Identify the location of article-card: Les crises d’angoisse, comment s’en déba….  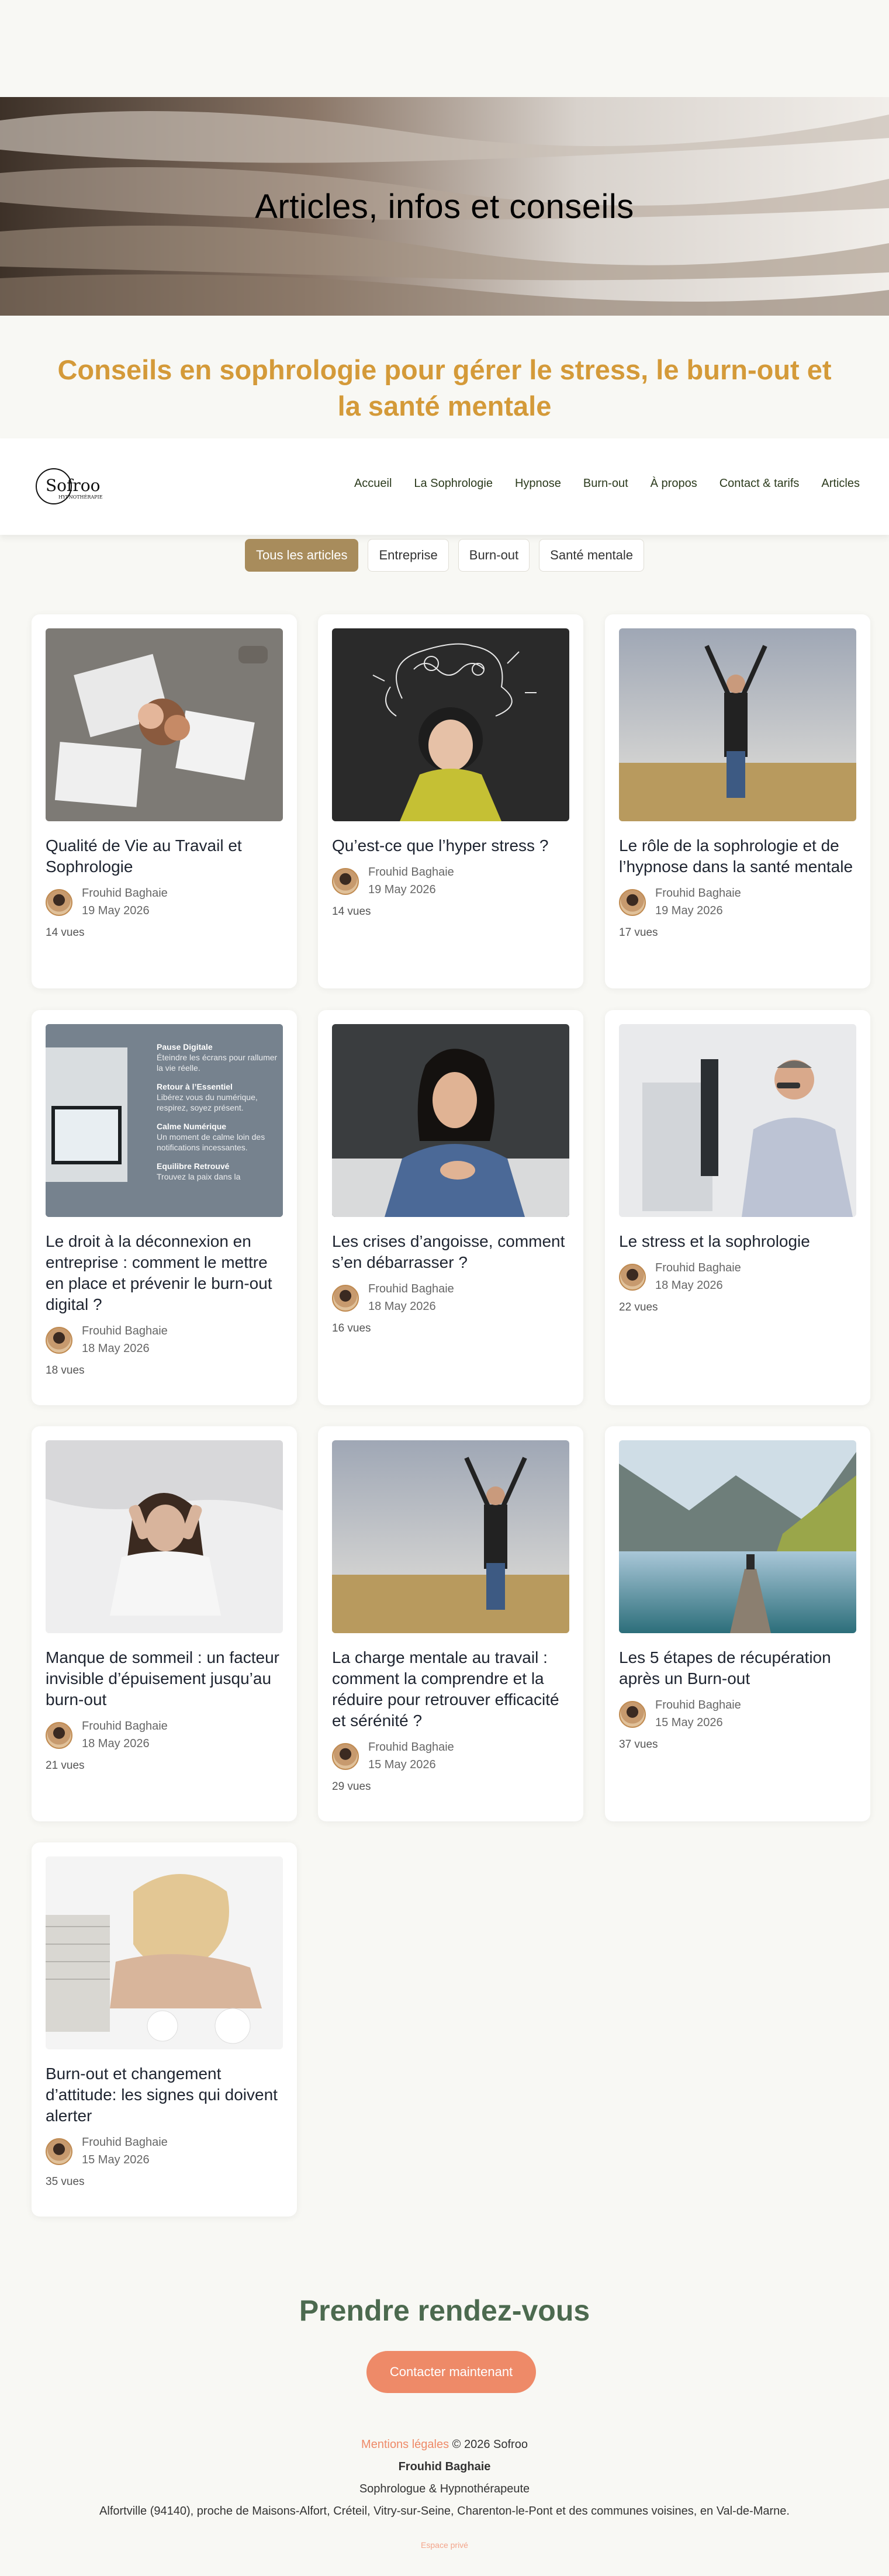
(451, 1207).